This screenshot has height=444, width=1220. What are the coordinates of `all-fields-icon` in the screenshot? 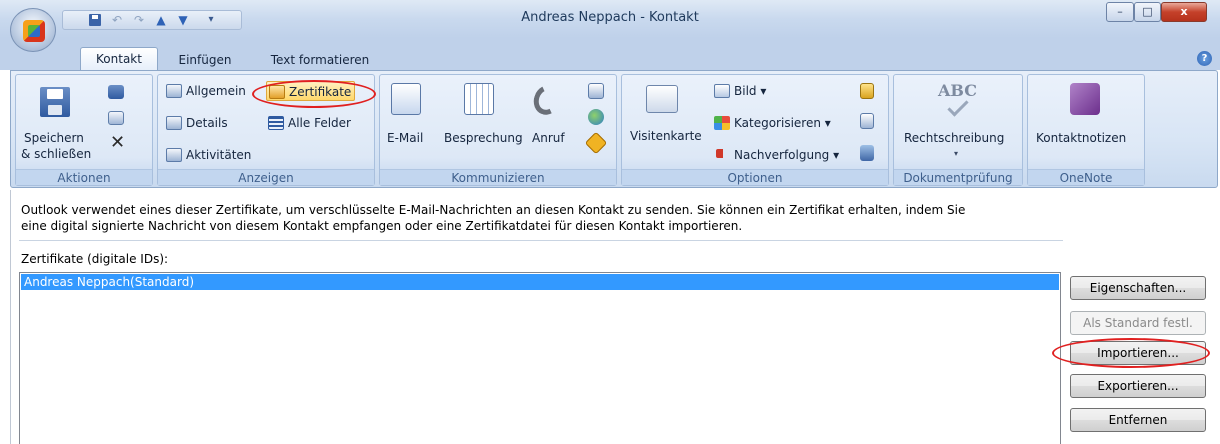 It's located at (276, 123).